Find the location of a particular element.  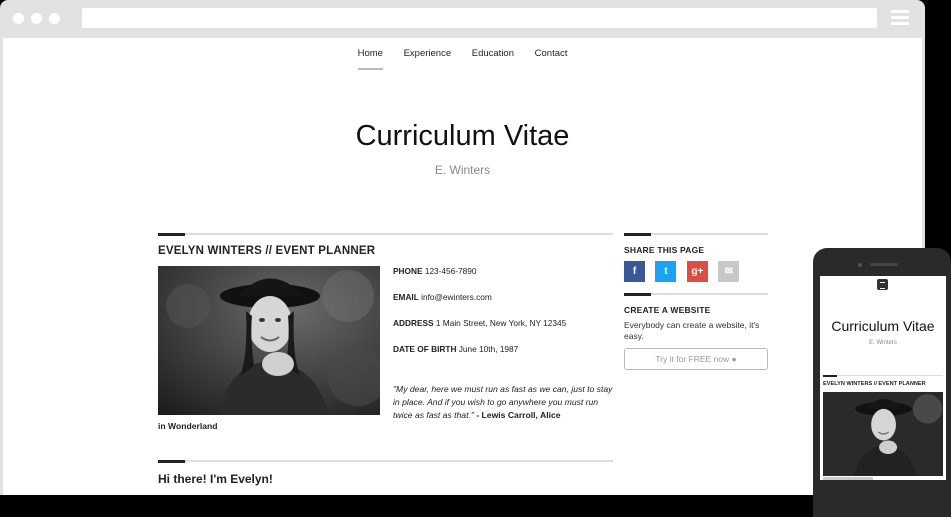

contact-phone: PHONE 123-456-7890 is located at coordinates (435, 271).